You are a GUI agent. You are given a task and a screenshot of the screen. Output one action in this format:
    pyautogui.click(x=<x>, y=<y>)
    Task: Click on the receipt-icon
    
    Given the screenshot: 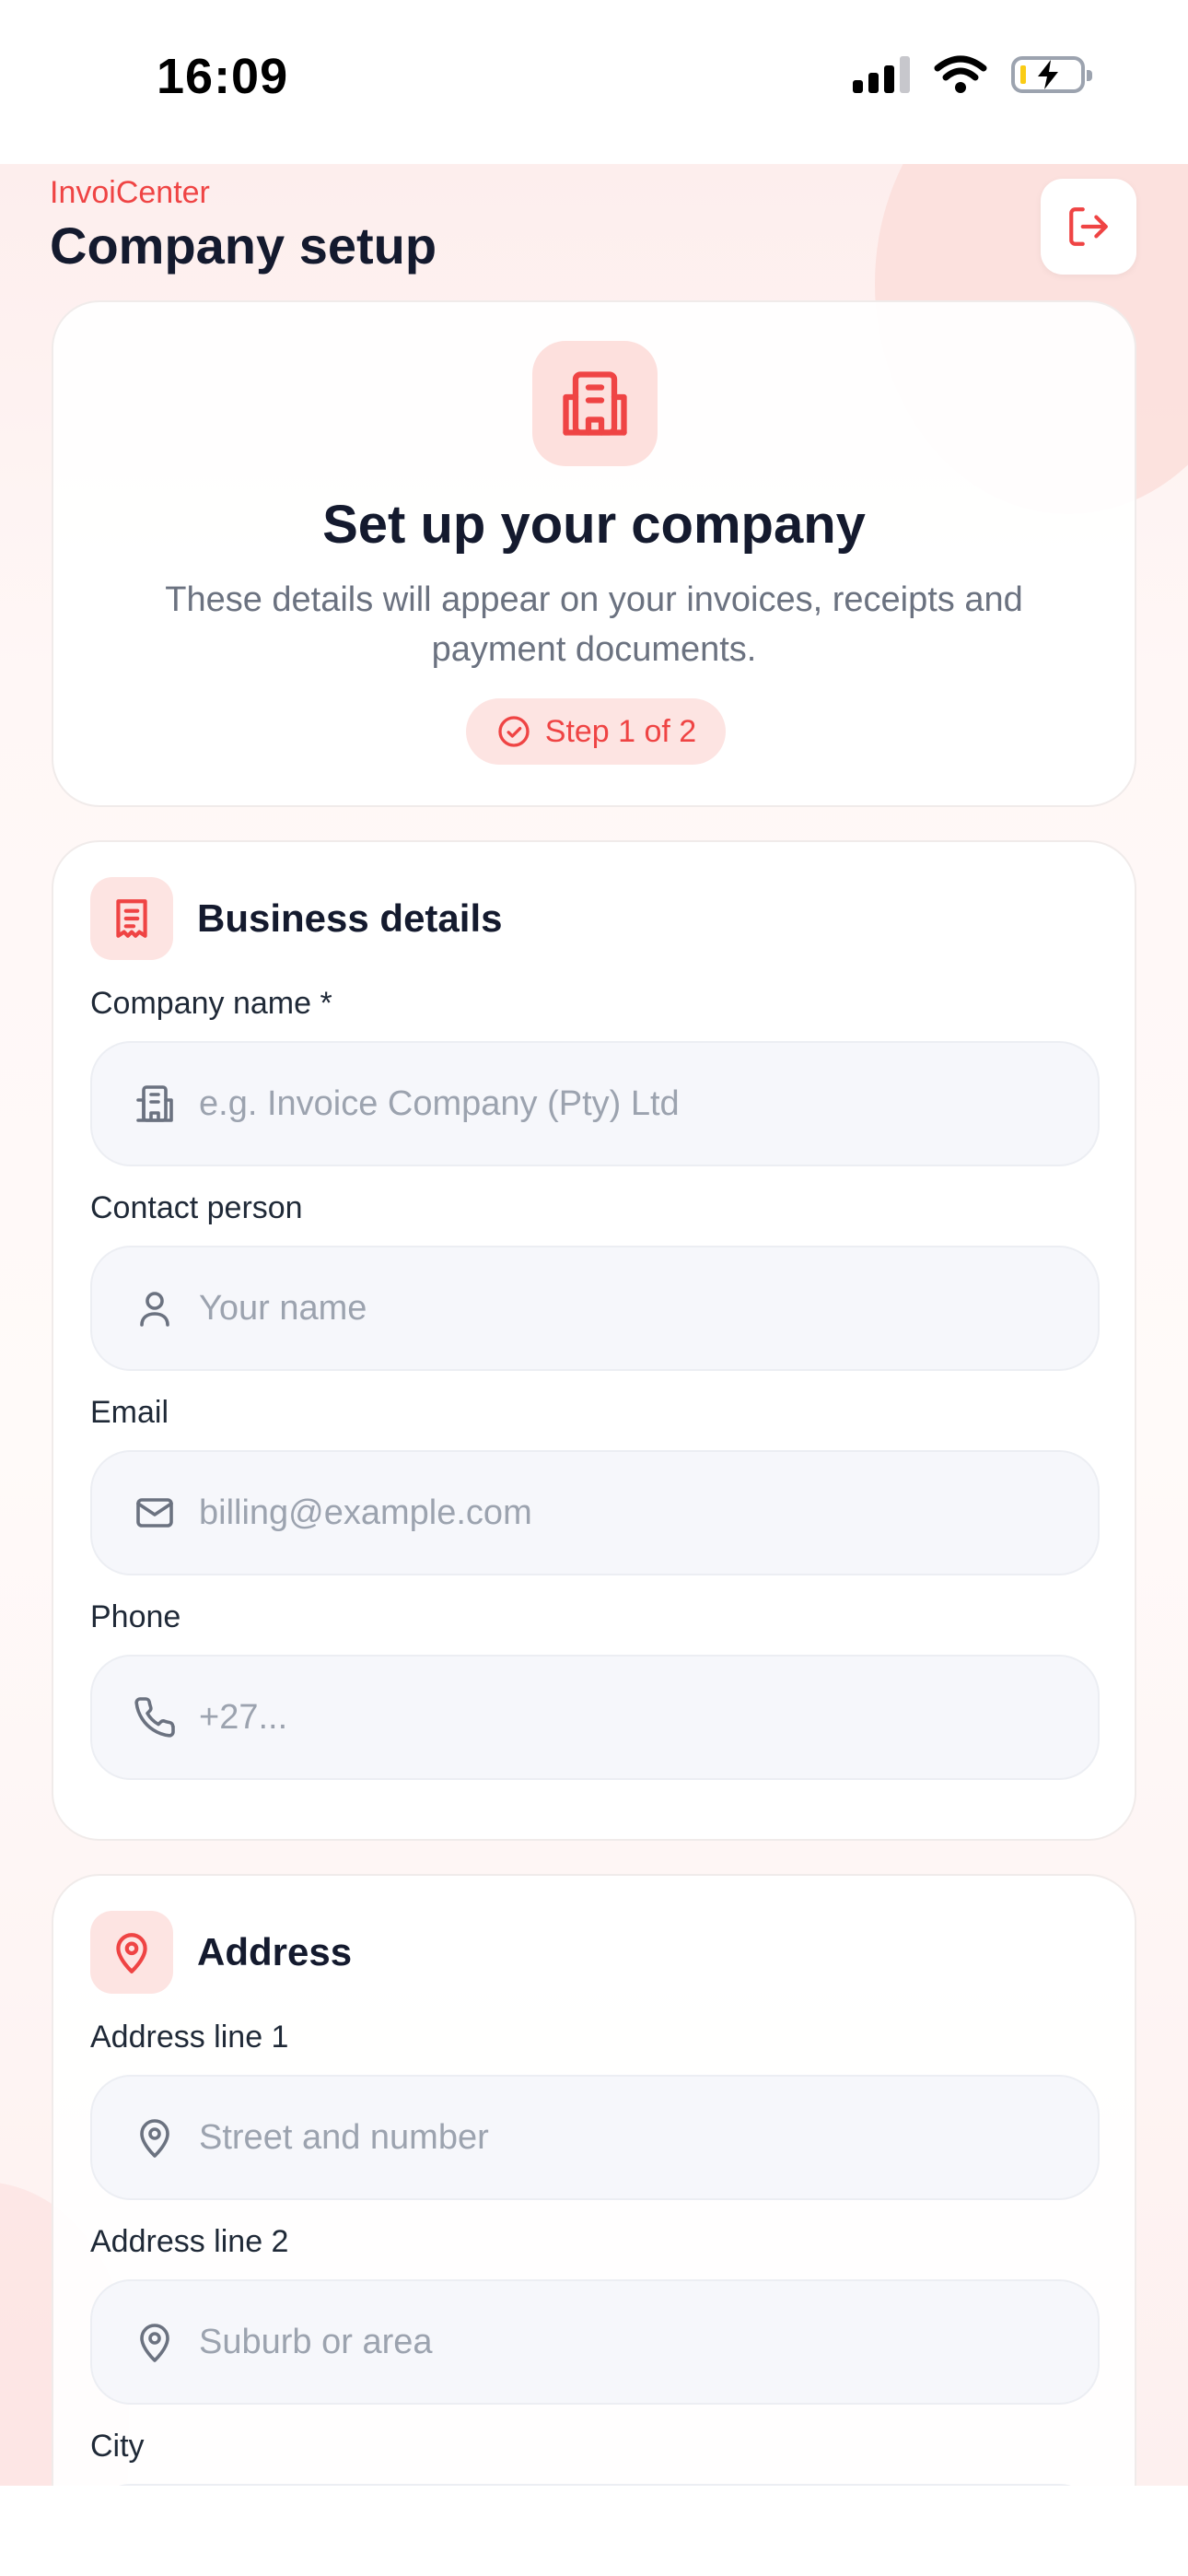 What is the action you would take?
    pyautogui.click(x=131, y=918)
    